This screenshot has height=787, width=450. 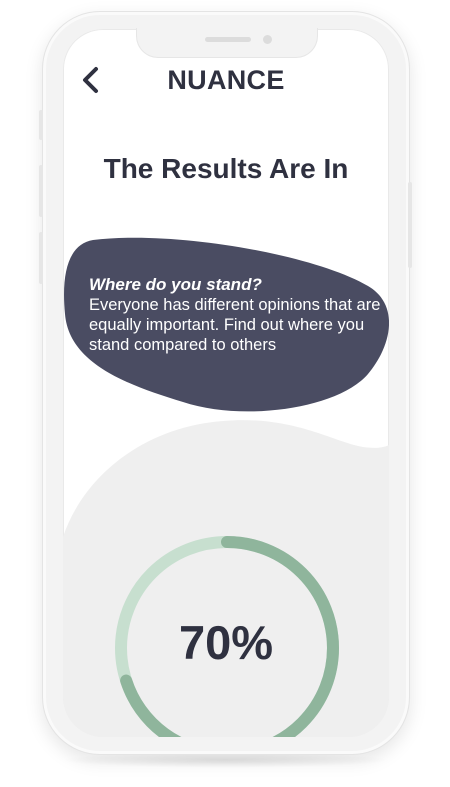 I want to click on volume-up-button, so click(x=41, y=191).